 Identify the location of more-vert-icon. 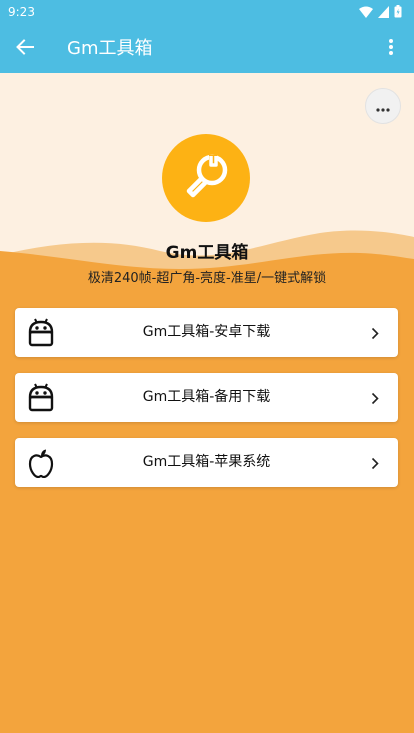
(391, 49).